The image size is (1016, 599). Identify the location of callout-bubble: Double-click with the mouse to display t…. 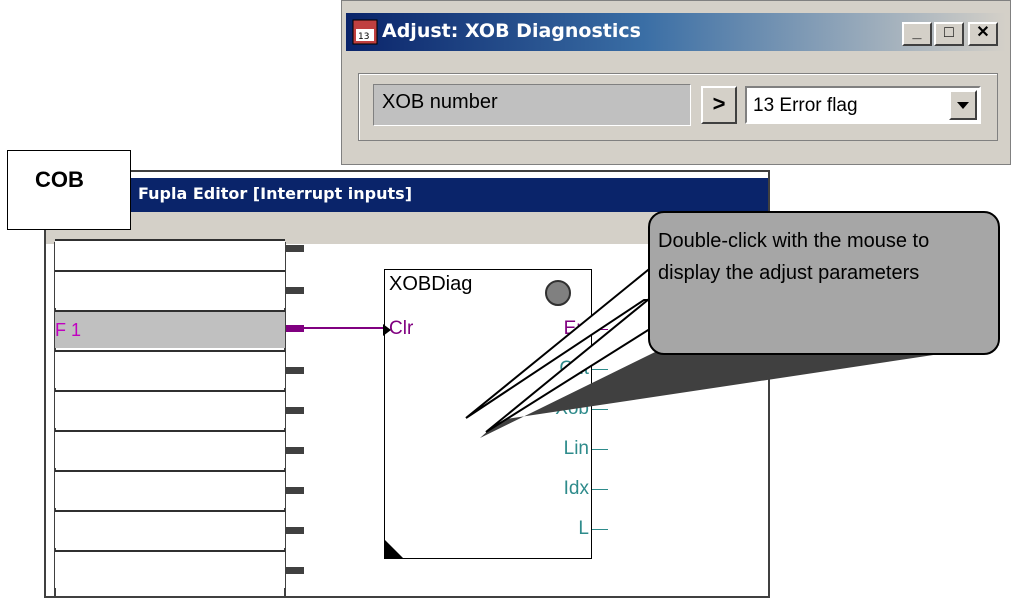
(824, 283).